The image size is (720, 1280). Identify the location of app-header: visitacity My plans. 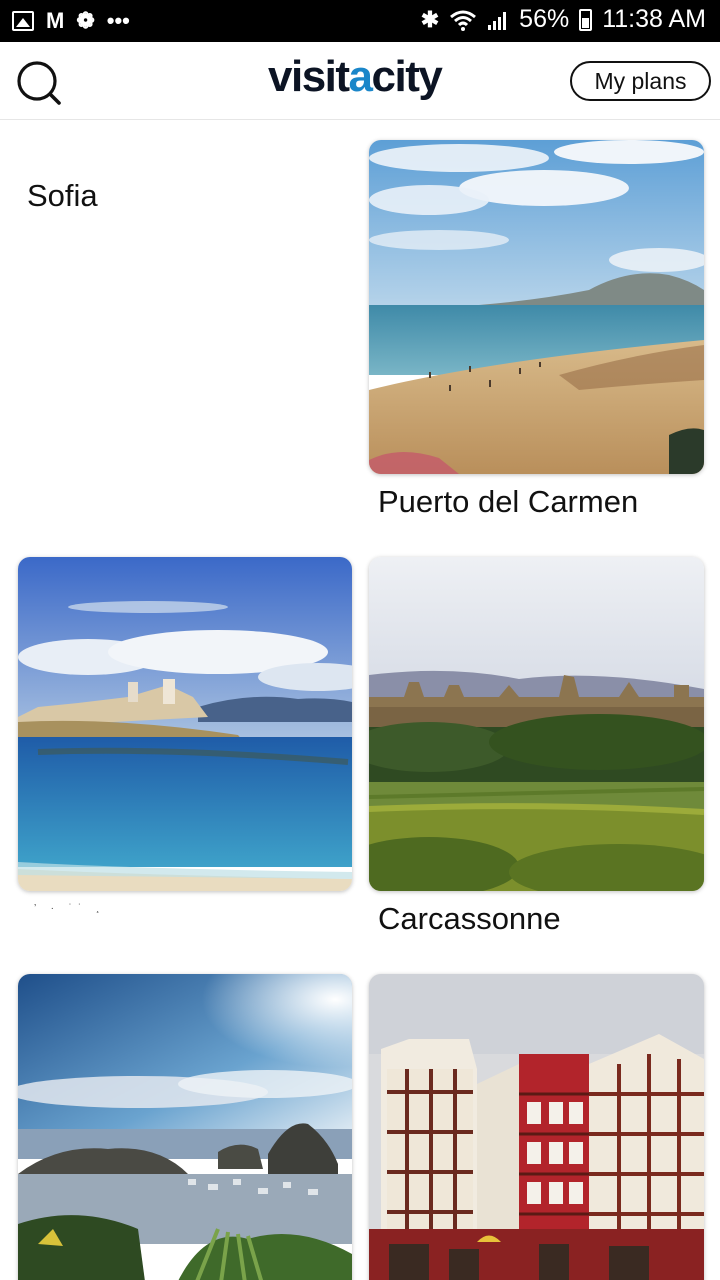
(360, 81).